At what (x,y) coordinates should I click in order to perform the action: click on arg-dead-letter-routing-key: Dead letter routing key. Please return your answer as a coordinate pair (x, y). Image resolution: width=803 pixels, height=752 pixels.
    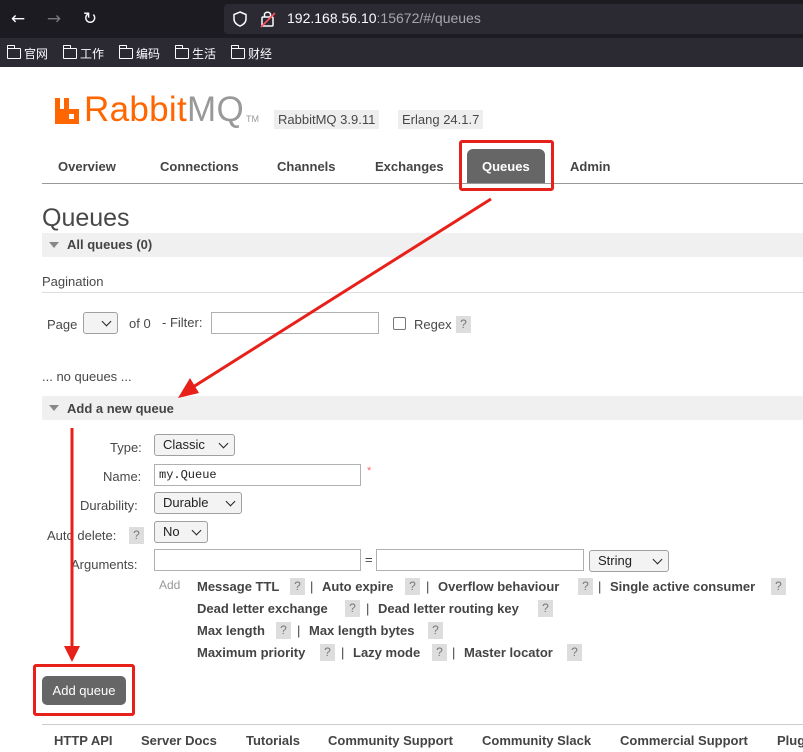
    Looking at the image, I should click on (448, 608).